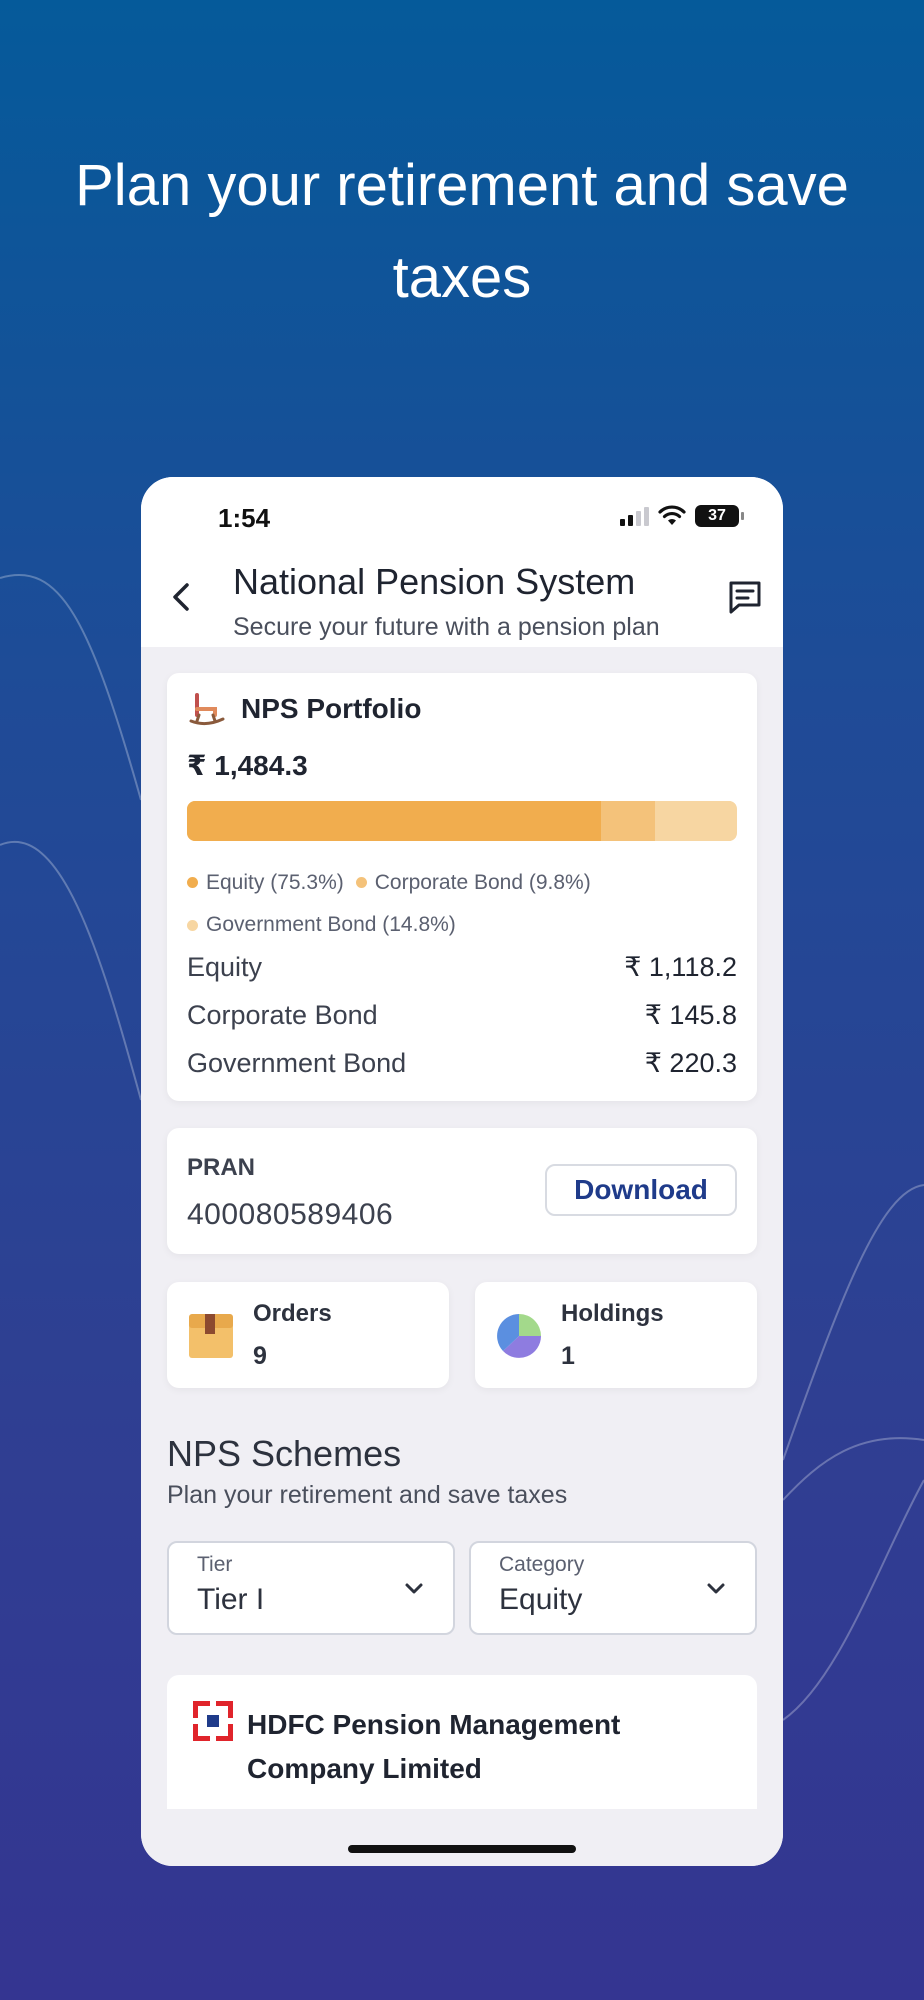 This screenshot has height=2000, width=924. Describe the element at coordinates (215, 1564) in the screenshot. I see `tier-label: Tier` at that location.